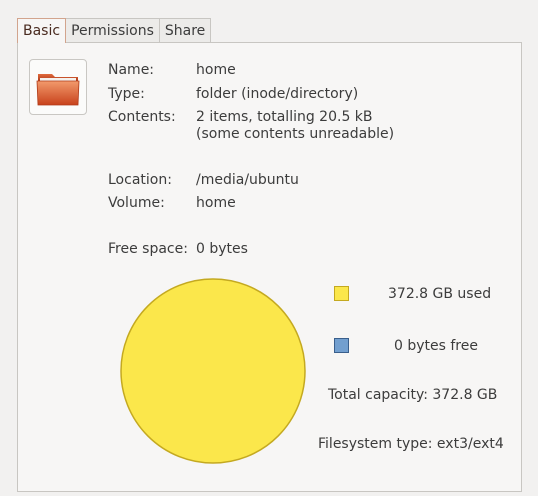 The width and height of the screenshot is (538, 496). I want to click on tab-basic: Basic, so click(42, 30).